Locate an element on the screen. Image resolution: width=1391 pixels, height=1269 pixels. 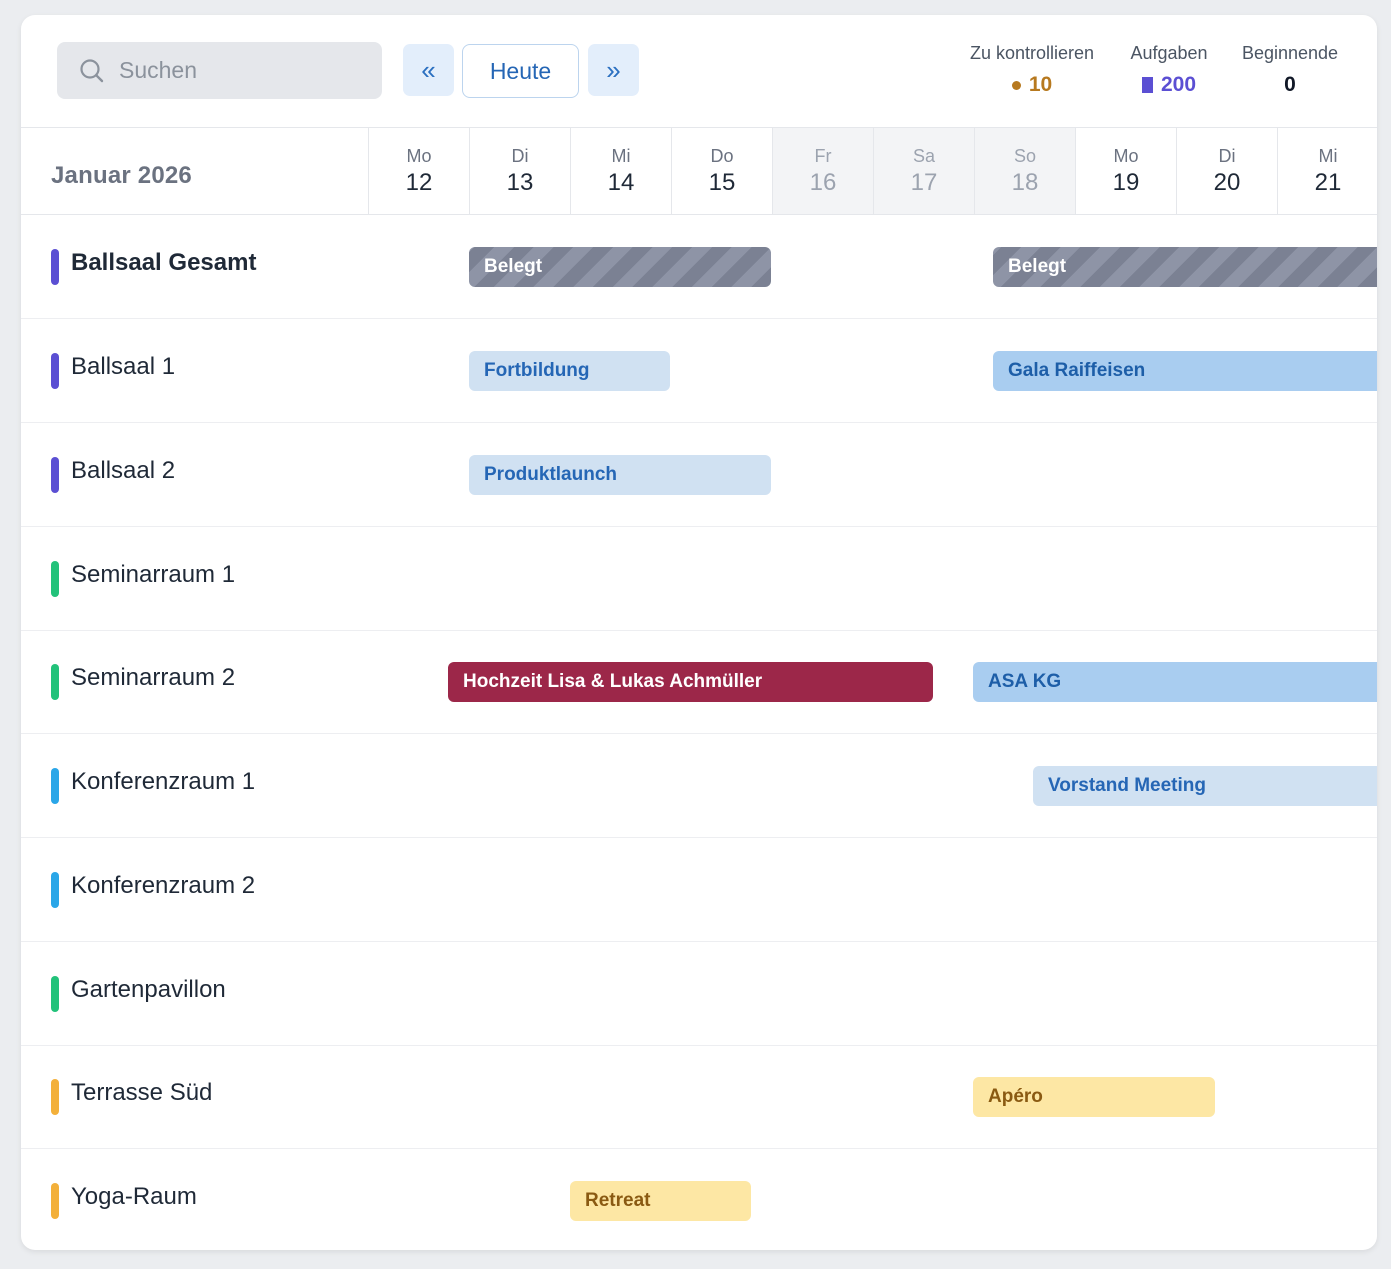
room-row-konferenzraum-2: Konferenzraum 2 is located at coordinates (699, 890).